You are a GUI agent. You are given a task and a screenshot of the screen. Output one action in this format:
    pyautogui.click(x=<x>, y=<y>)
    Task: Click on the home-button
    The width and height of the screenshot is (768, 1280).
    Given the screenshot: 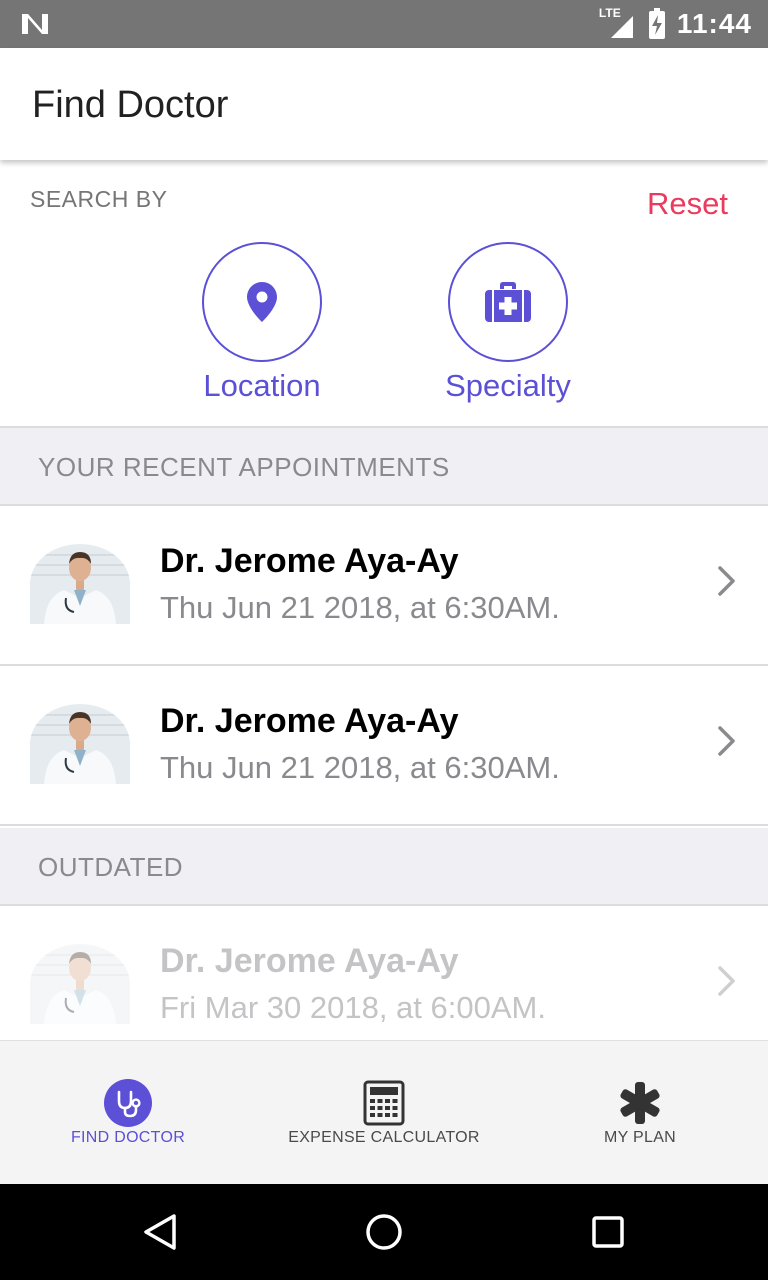 What is the action you would take?
    pyautogui.click(x=384, y=1232)
    